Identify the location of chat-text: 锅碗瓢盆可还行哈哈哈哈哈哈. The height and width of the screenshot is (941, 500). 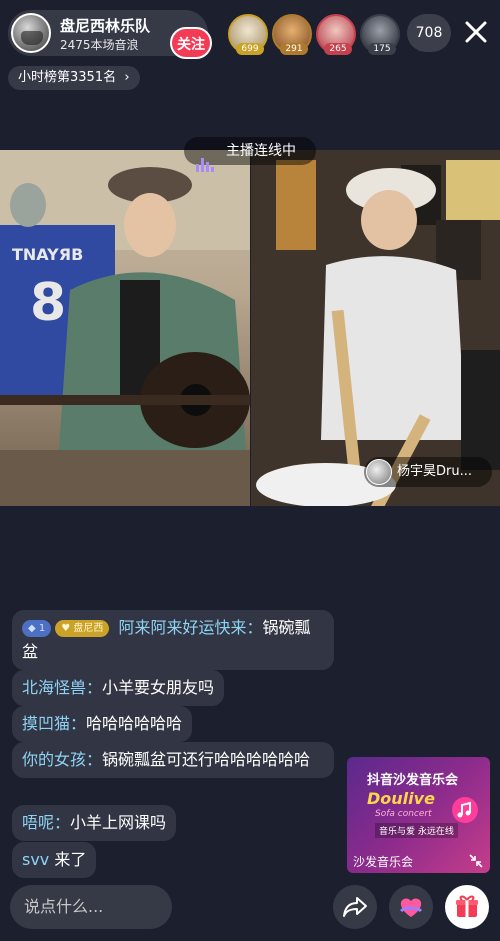
(206, 759).